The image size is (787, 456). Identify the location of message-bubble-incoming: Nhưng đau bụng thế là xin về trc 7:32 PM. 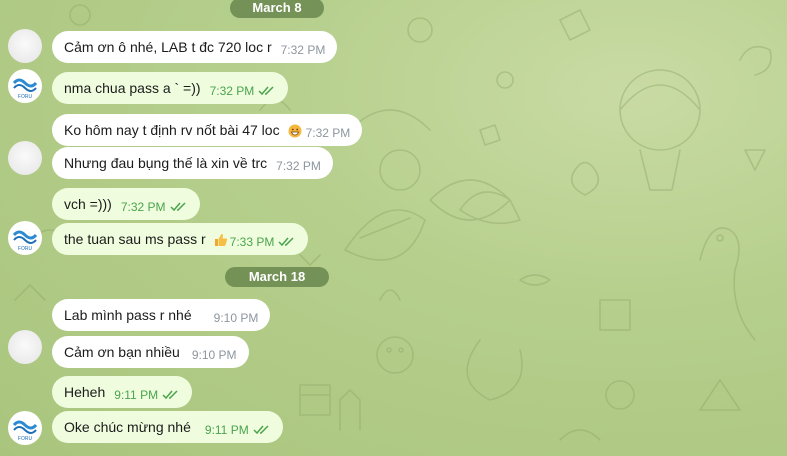
(192, 163).